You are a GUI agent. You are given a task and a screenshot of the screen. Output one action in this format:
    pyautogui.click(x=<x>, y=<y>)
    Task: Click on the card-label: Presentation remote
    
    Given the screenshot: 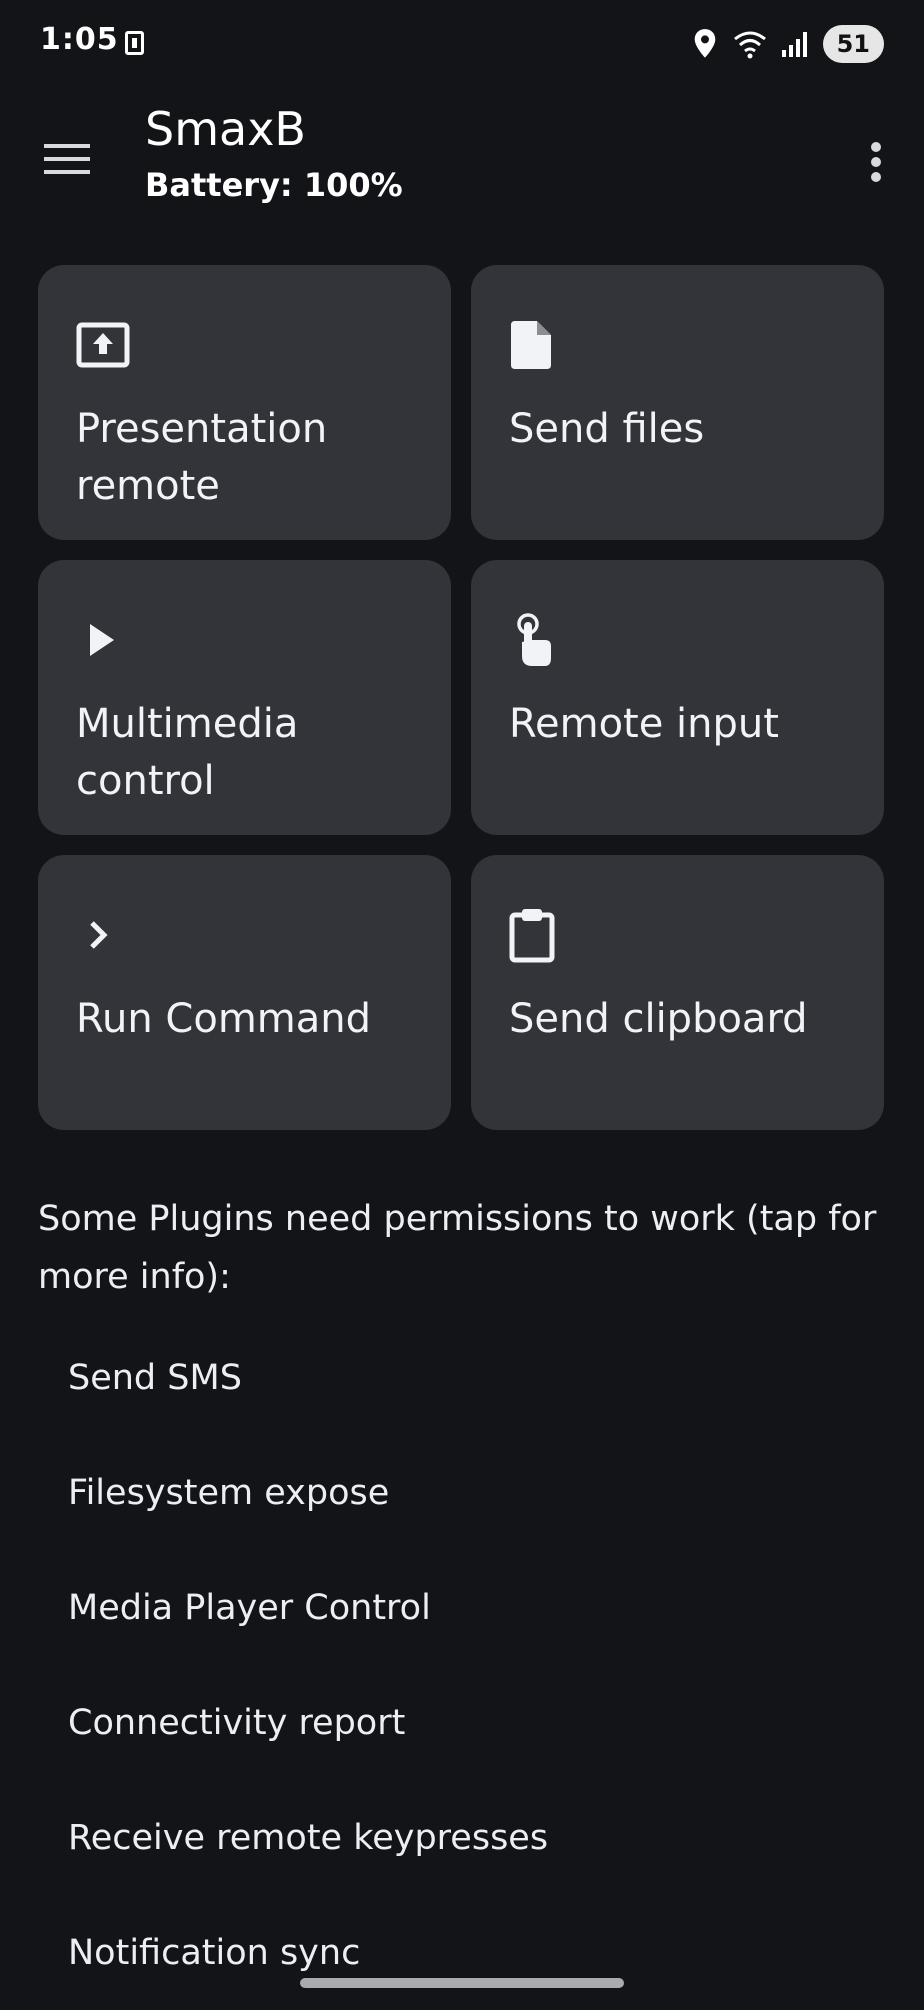 What is the action you would take?
    pyautogui.click(x=202, y=457)
    